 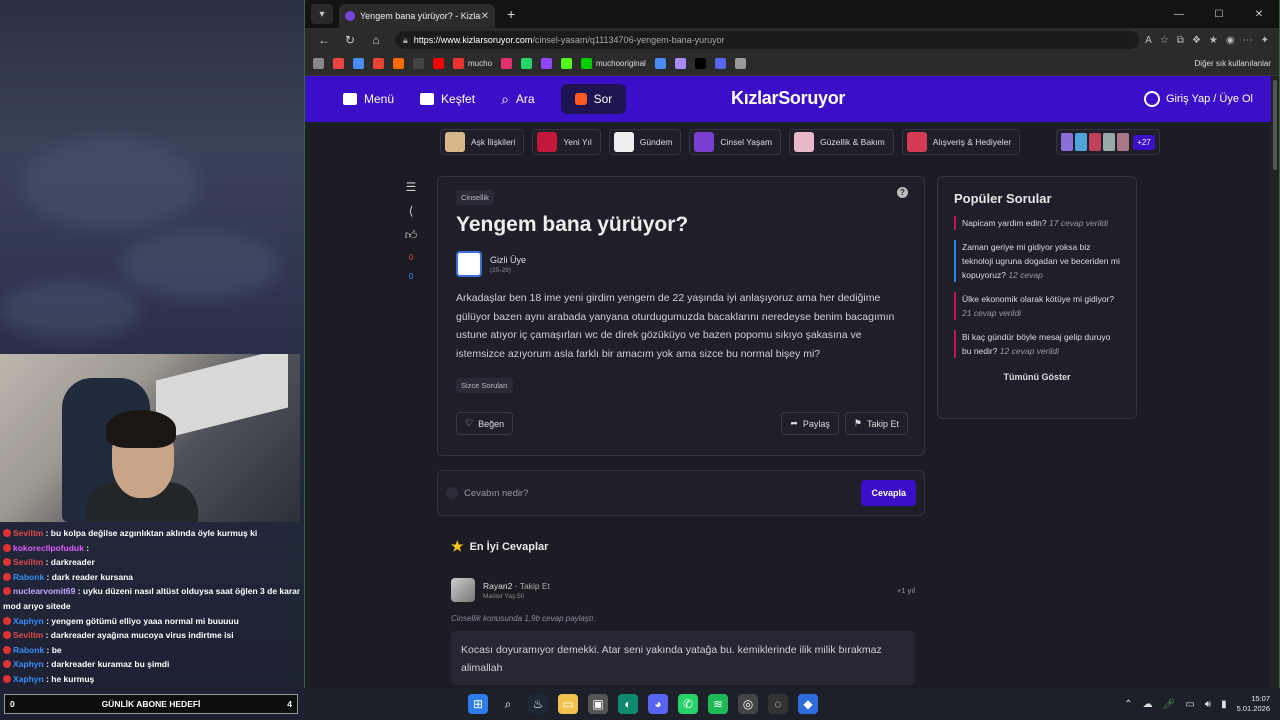 What do you see at coordinates (1037, 377) in the screenshot?
I see `show-all-link: Tümünü Göster` at bounding box center [1037, 377].